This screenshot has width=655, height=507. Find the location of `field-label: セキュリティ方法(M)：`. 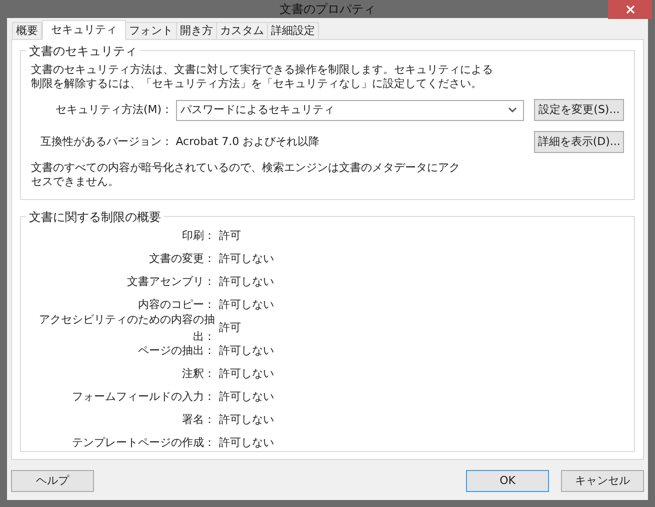

field-label: セキュリティ方法(M)： is located at coordinates (114, 110).